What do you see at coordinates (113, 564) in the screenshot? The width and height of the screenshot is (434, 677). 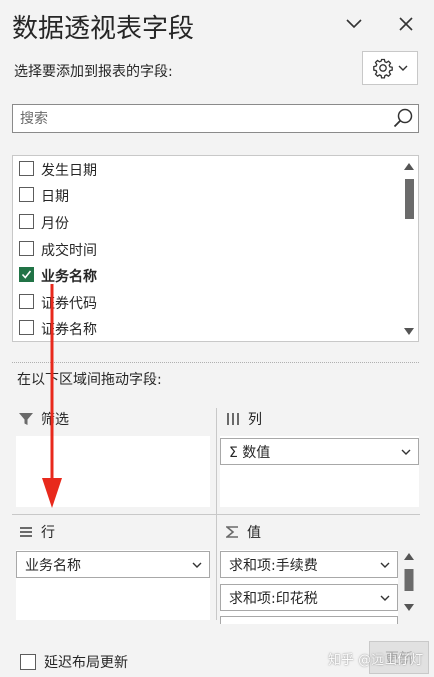 I see `rows-field-pill: 业务名称` at bounding box center [113, 564].